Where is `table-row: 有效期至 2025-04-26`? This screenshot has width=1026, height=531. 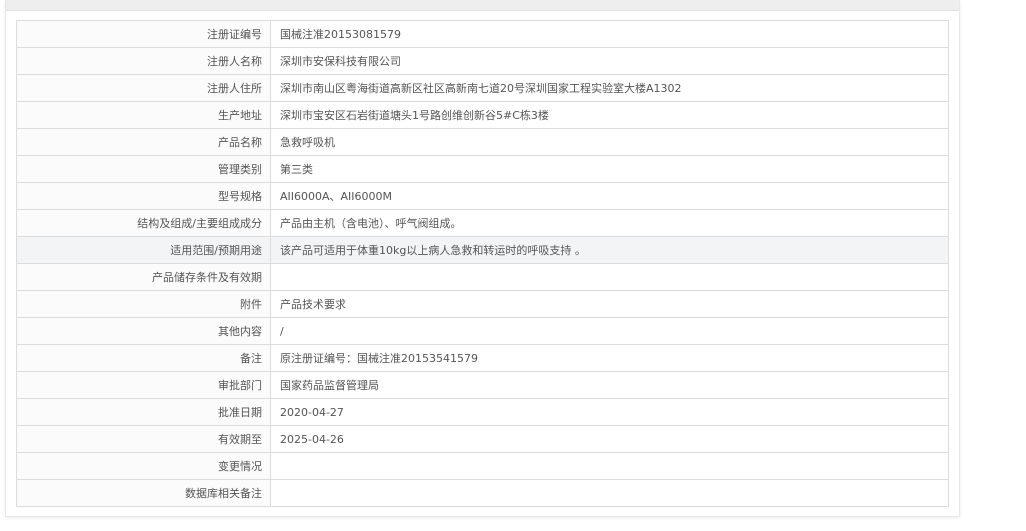
table-row: 有效期至 2025-04-26 is located at coordinates (482, 439).